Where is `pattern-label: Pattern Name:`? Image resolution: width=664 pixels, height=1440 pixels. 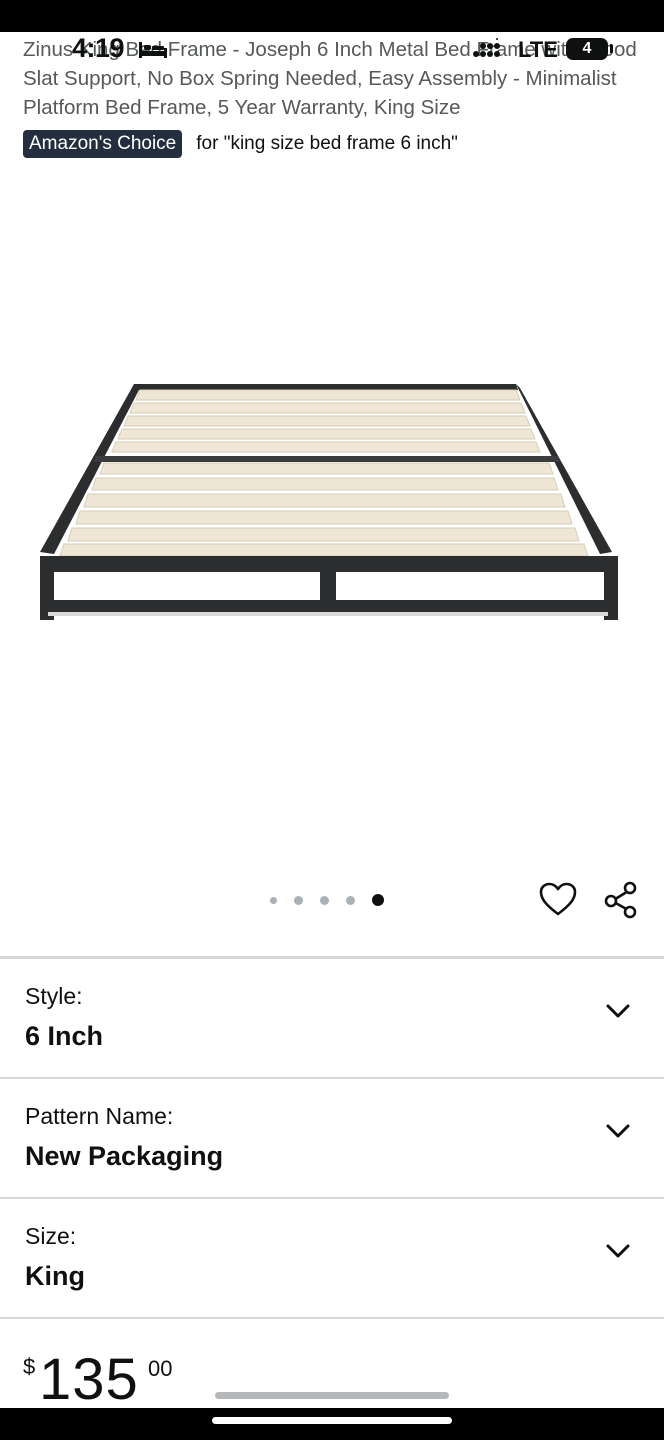
pattern-label: Pattern Name: is located at coordinates (99, 1116).